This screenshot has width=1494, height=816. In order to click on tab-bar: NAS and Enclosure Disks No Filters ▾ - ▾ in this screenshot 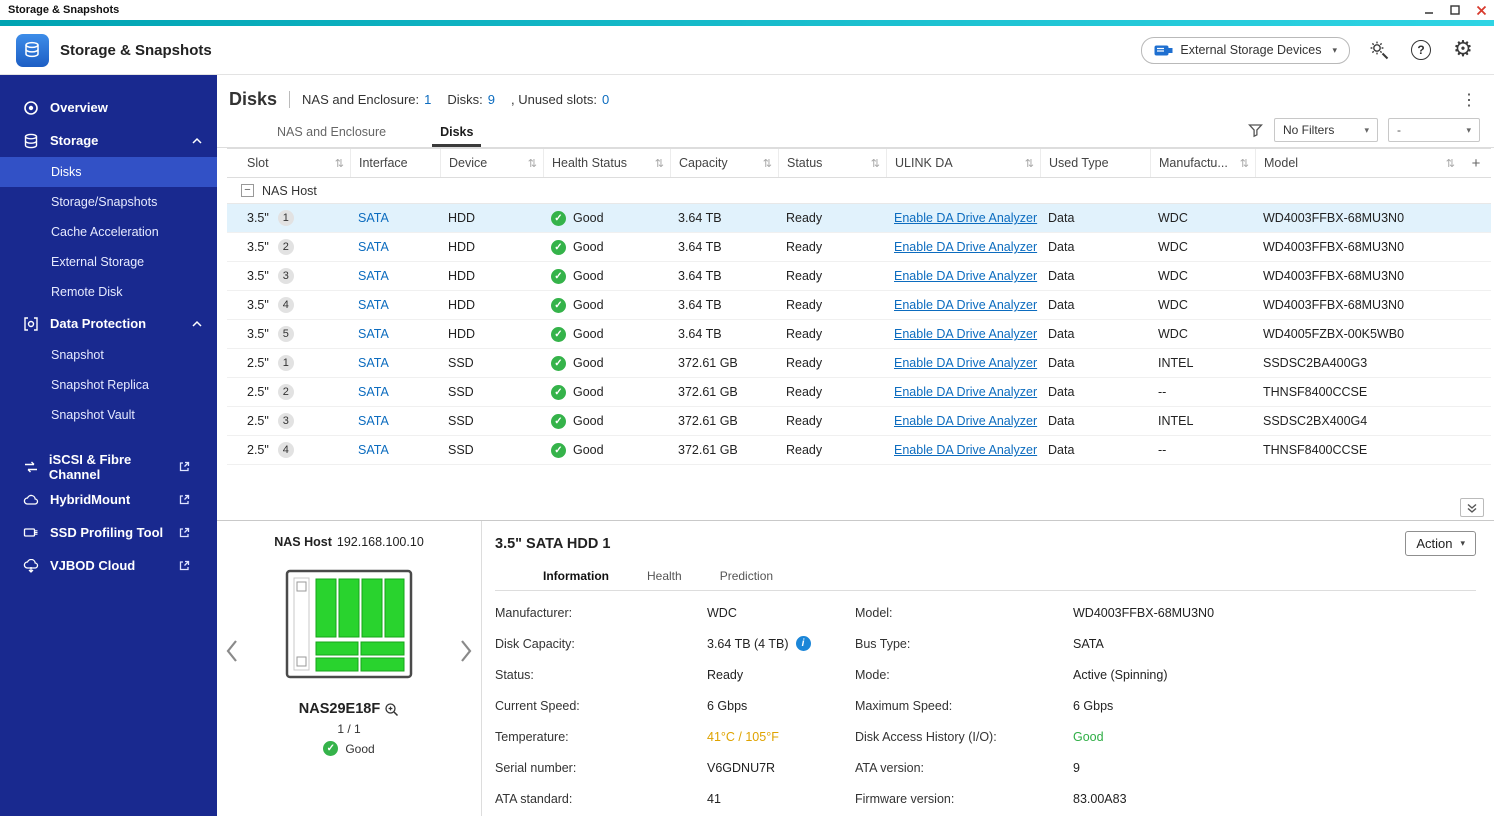, I will do `click(855, 130)`.